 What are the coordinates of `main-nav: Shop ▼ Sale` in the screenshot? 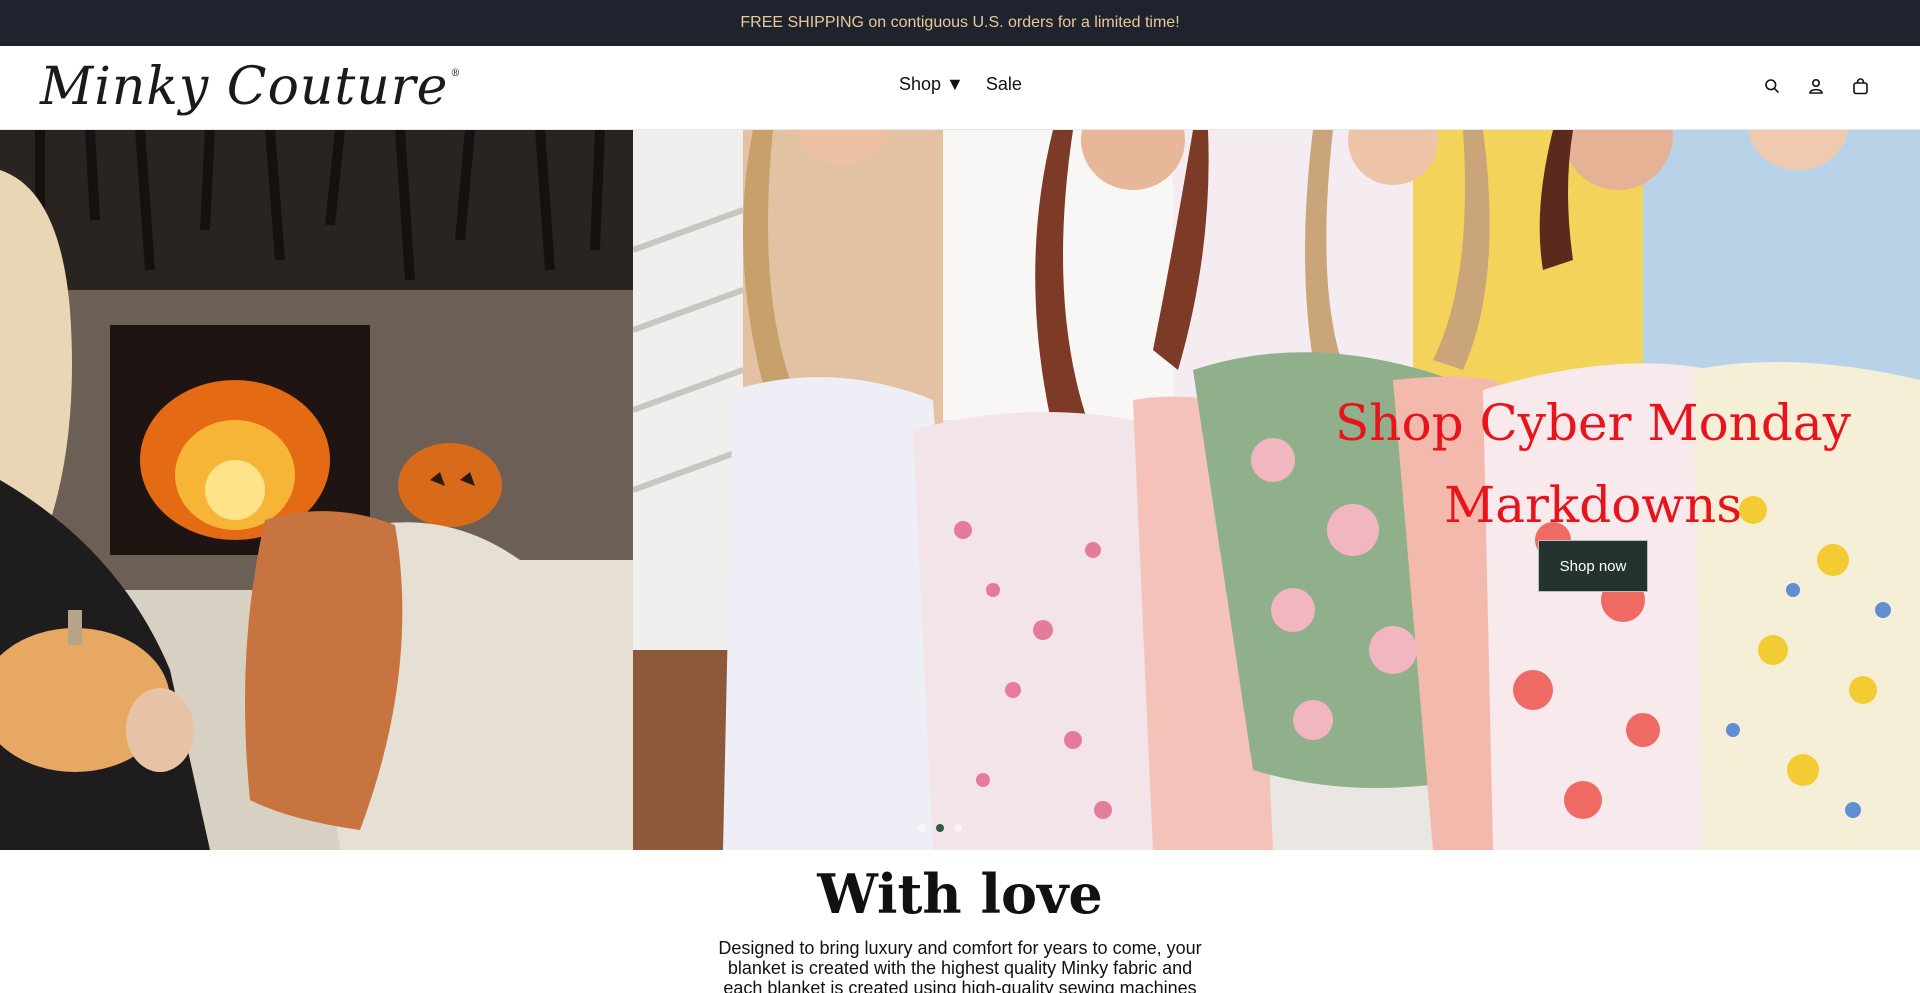 It's located at (960, 84).